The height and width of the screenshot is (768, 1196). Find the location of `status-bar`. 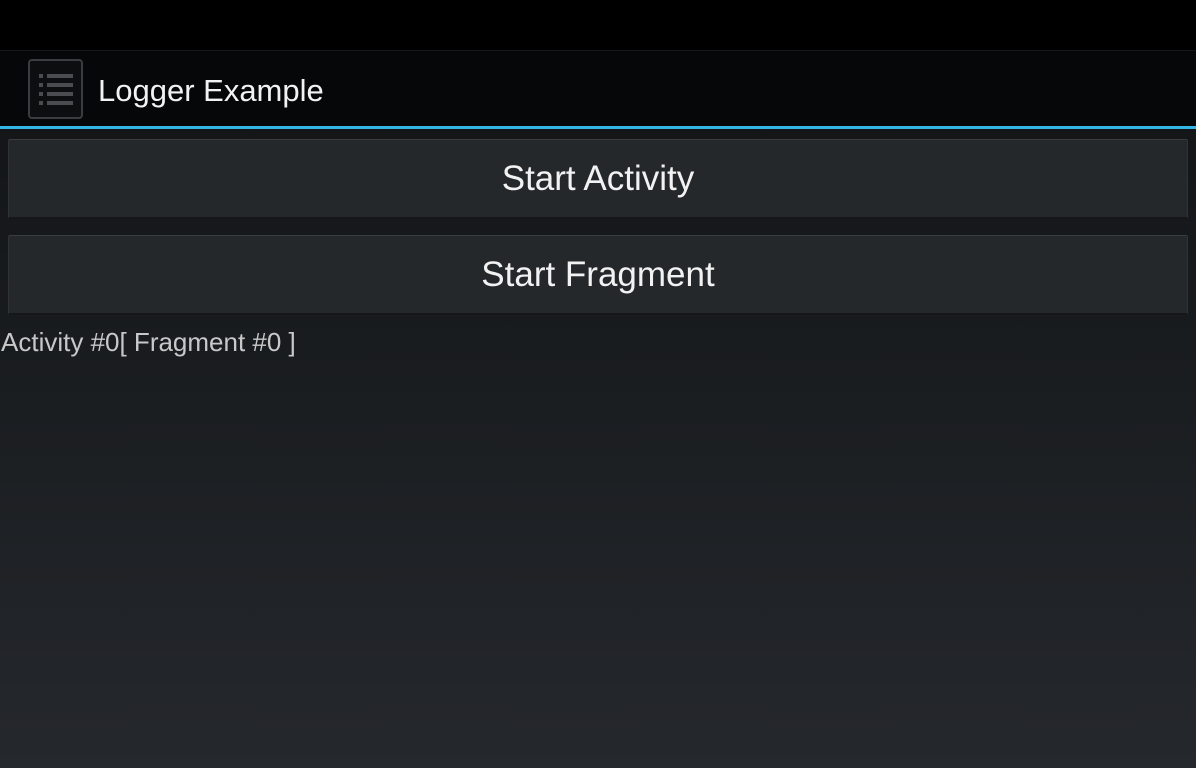

status-bar is located at coordinates (598, 25).